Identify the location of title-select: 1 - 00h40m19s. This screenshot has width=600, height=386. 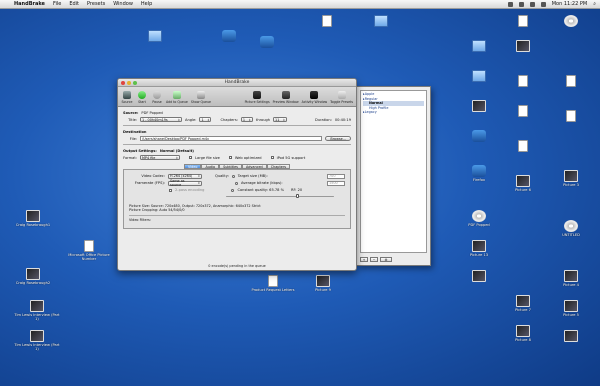
(161, 119).